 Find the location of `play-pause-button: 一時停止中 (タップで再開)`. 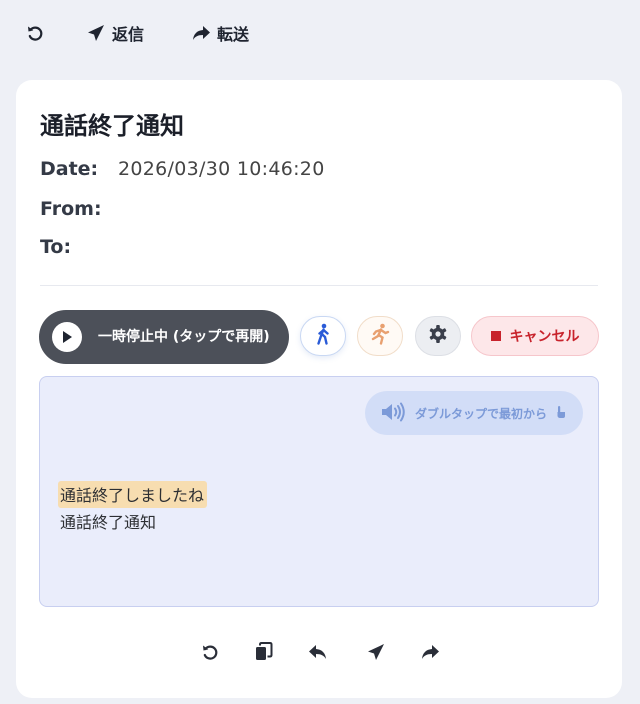

play-pause-button: 一時停止中 (タップで再開) is located at coordinates (164, 337).